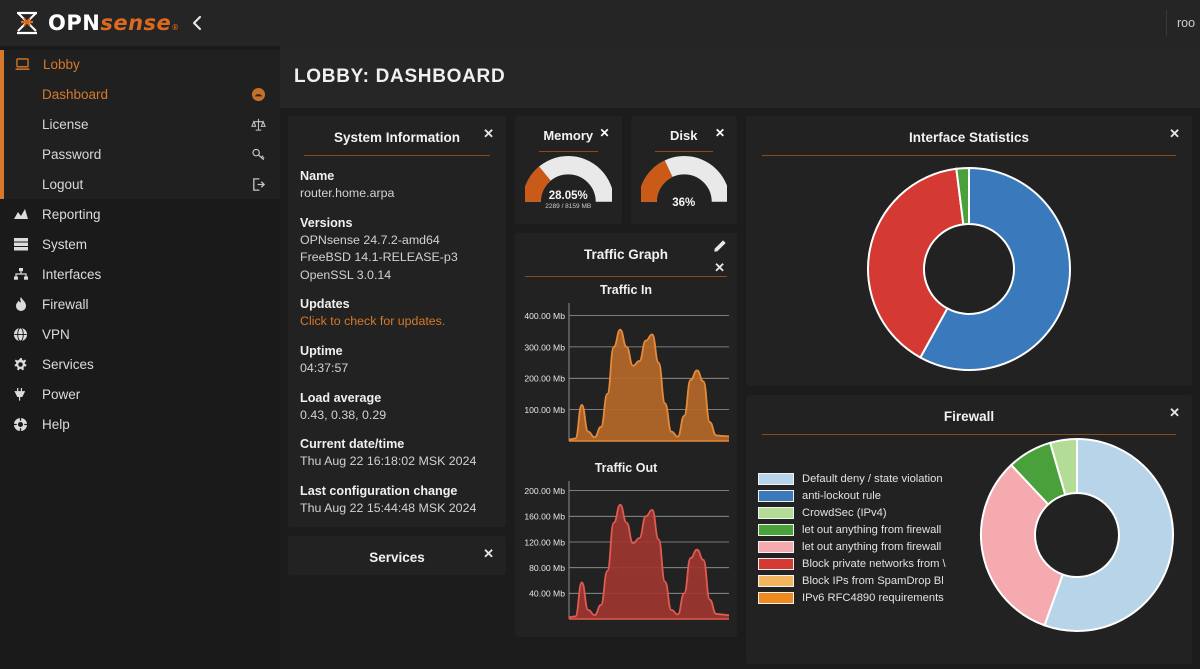  I want to click on sidebar-item-license: License, so click(142, 124).